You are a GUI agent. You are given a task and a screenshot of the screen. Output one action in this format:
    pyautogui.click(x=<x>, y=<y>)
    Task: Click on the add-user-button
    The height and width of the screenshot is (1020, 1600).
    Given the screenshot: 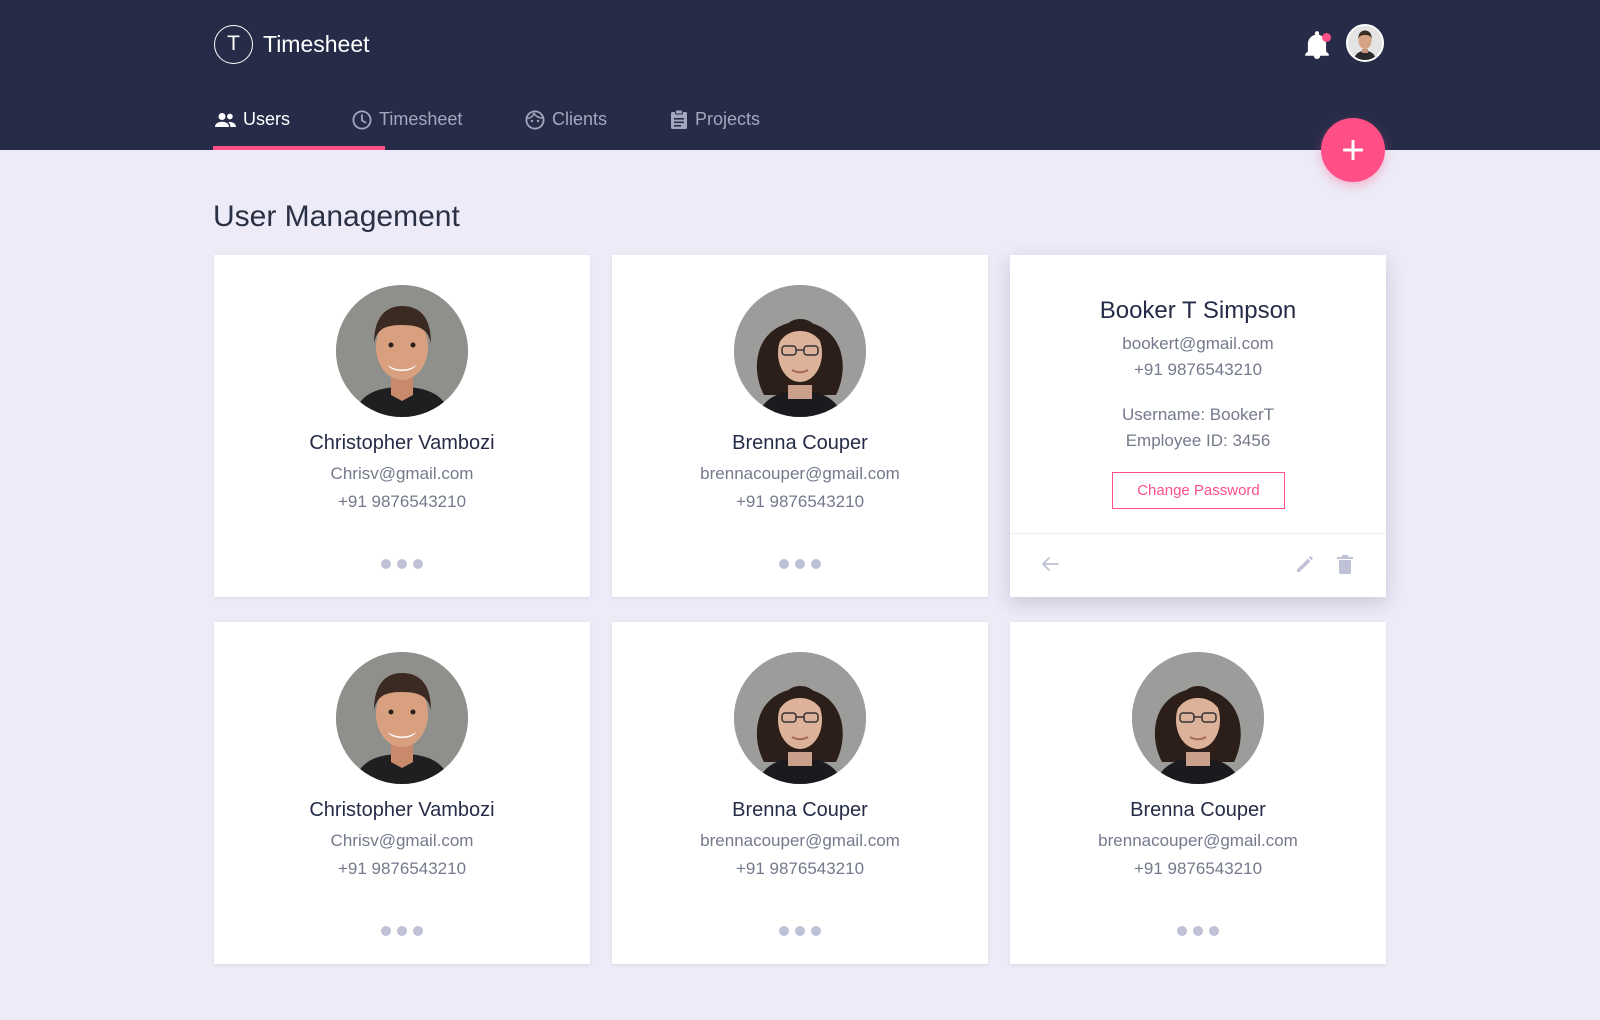 What is the action you would take?
    pyautogui.click(x=1353, y=150)
    